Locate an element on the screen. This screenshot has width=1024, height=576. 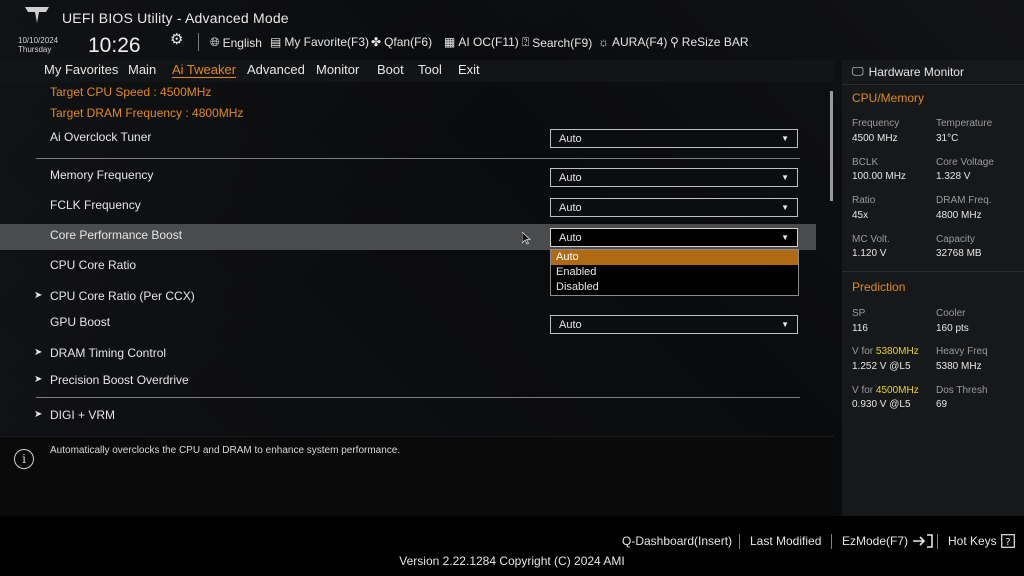
dropdown-option: Disabled is located at coordinates (674, 287).